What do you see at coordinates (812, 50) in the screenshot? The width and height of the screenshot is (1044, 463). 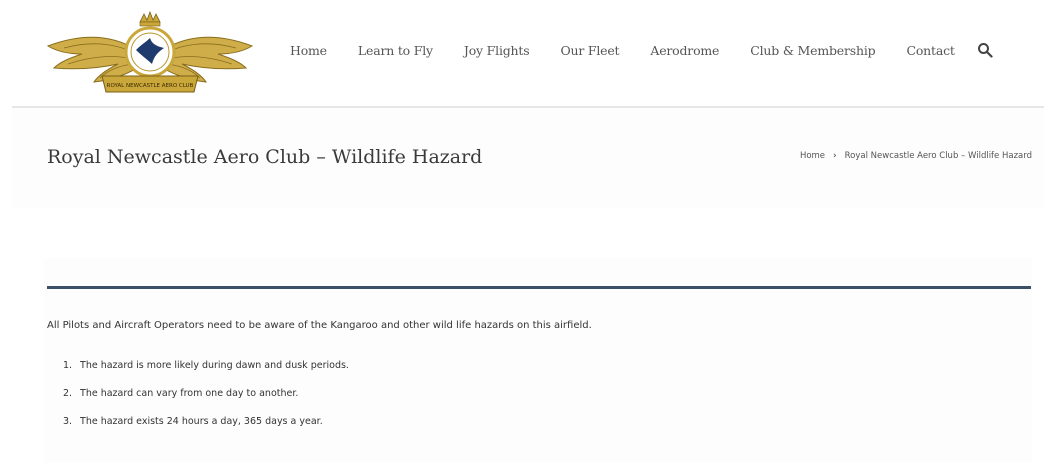 I see `nav-club-membership: Club & Membership` at bounding box center [812, 50].